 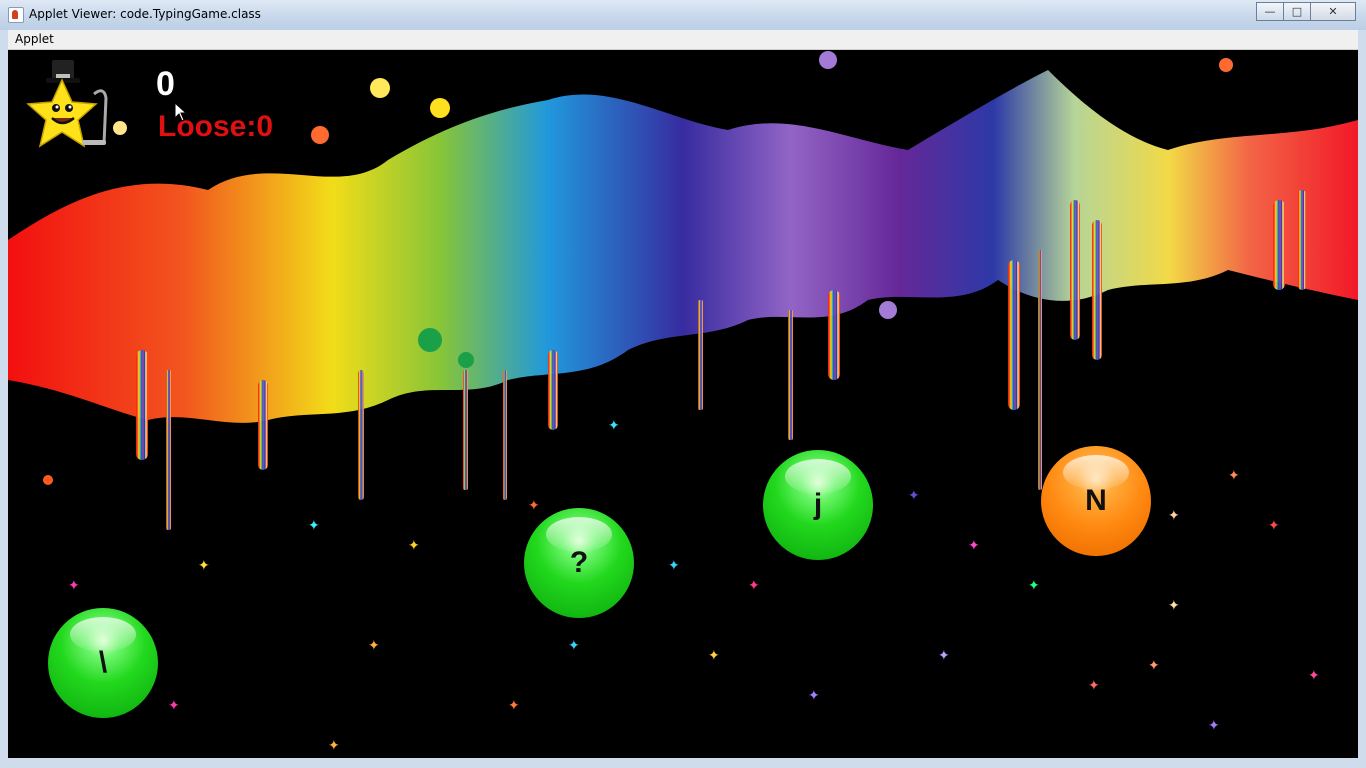 I want to click on bubble-letter: ?, so click(x=579, y=562).